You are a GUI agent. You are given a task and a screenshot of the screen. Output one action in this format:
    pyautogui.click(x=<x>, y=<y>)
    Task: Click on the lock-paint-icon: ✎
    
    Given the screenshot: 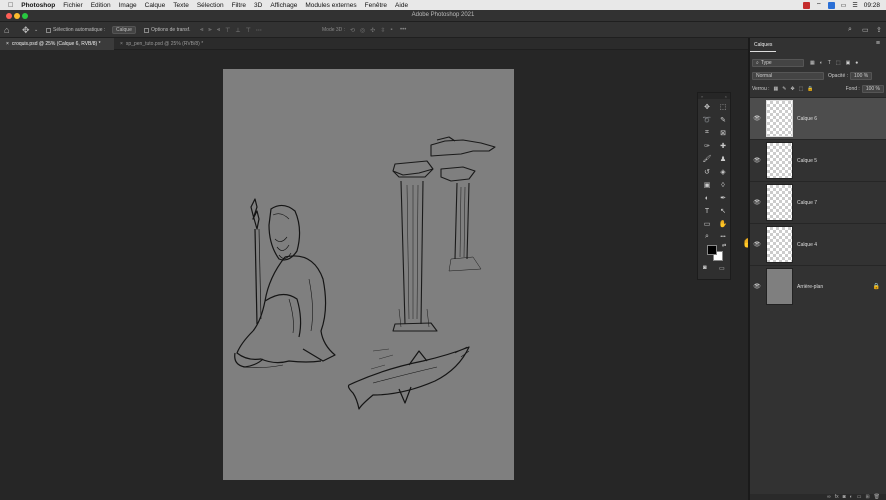 What is the action you would take?
    pyautogui.click(x=784, y=89)
    